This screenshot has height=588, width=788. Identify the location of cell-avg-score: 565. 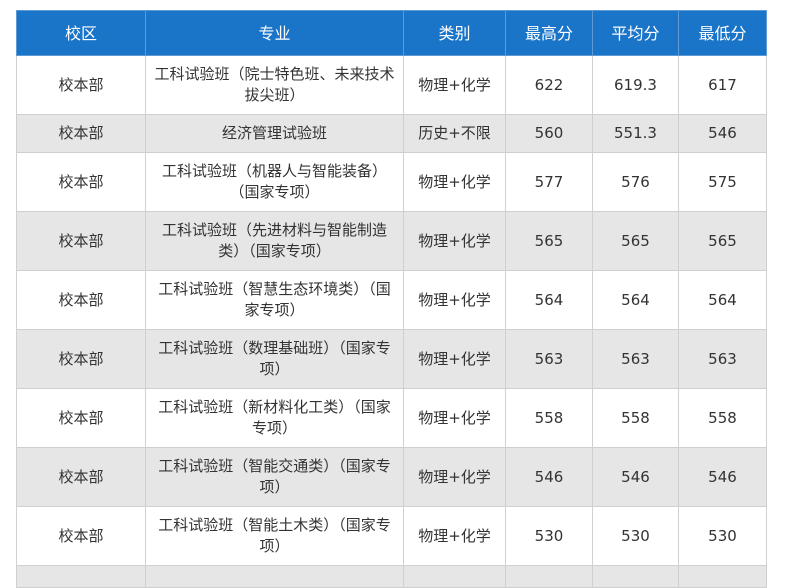
(635, 241).